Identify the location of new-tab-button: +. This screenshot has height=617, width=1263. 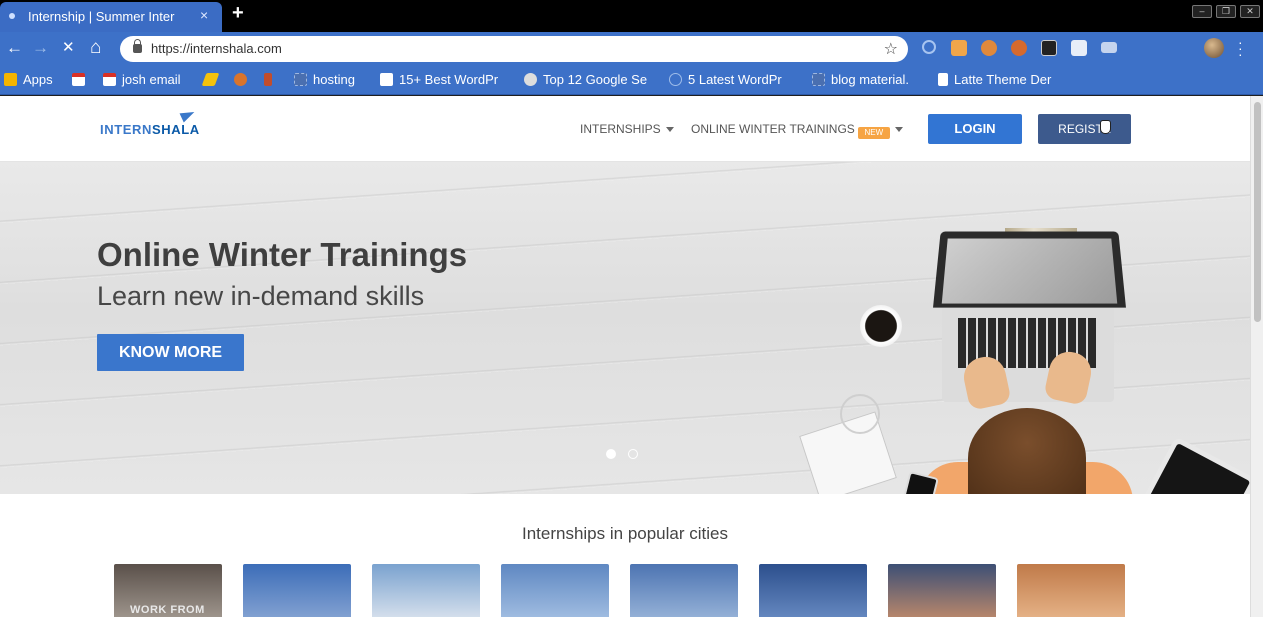
(238, 13).